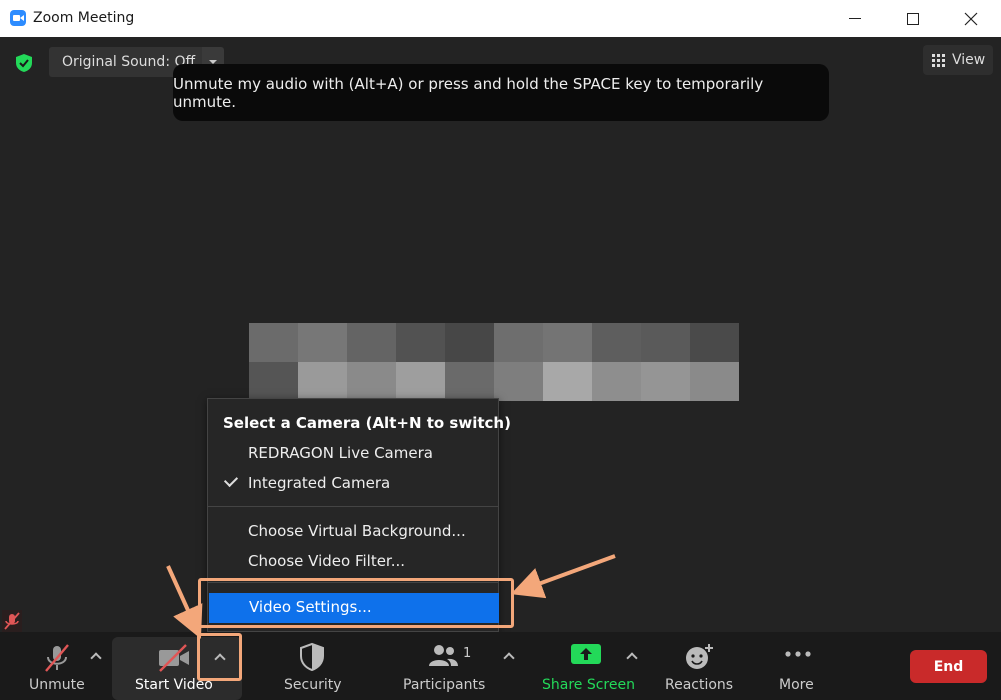 The image size is (1001, 700). Describe the element at coordinates (319, 483) in the screenshot. I see `camera-option-integrated: Integrated Camera` at that location.